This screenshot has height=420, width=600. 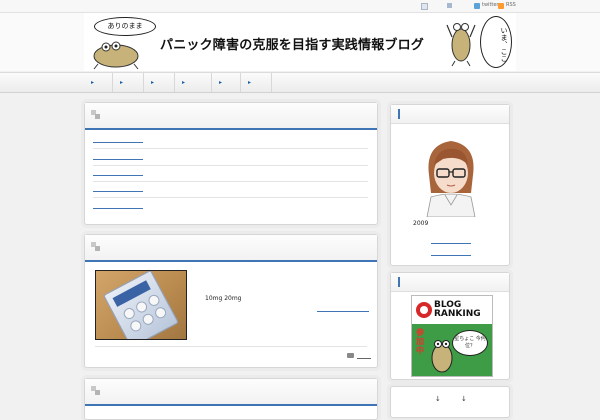 What do you see at coordinates (470, 343) in the screenshot?
I see `ranking-bubble: 星ちょこ 今何位？` at bounding box center [470, 343].